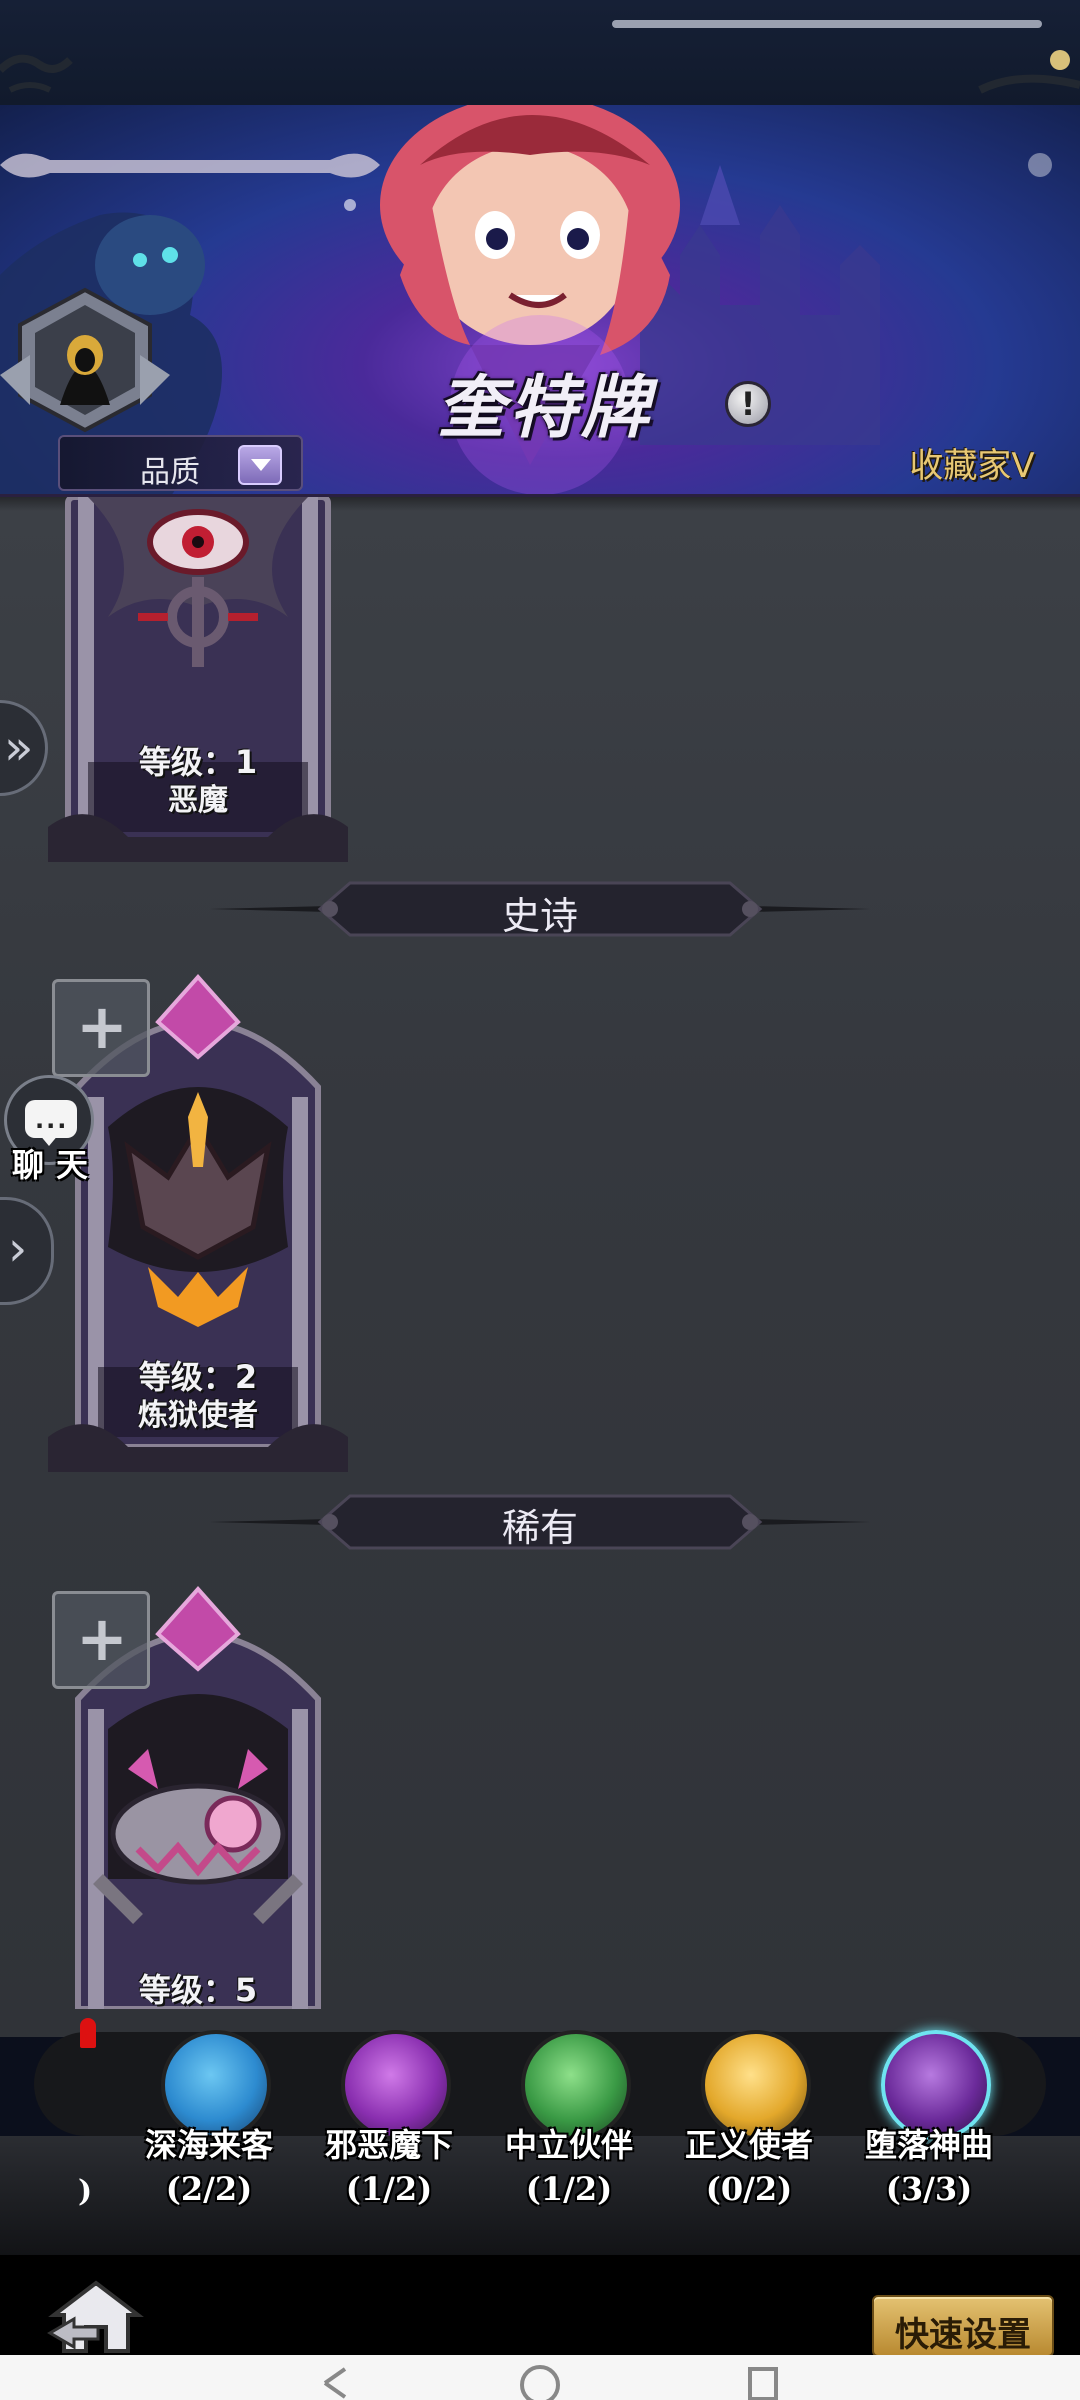 The height and width of the screenshot is (2400, 1080). What do you see at coordinates (539, 916) in the screenshot?
I see `section-label-epic: 史诗` at bounding box center [539, 916].